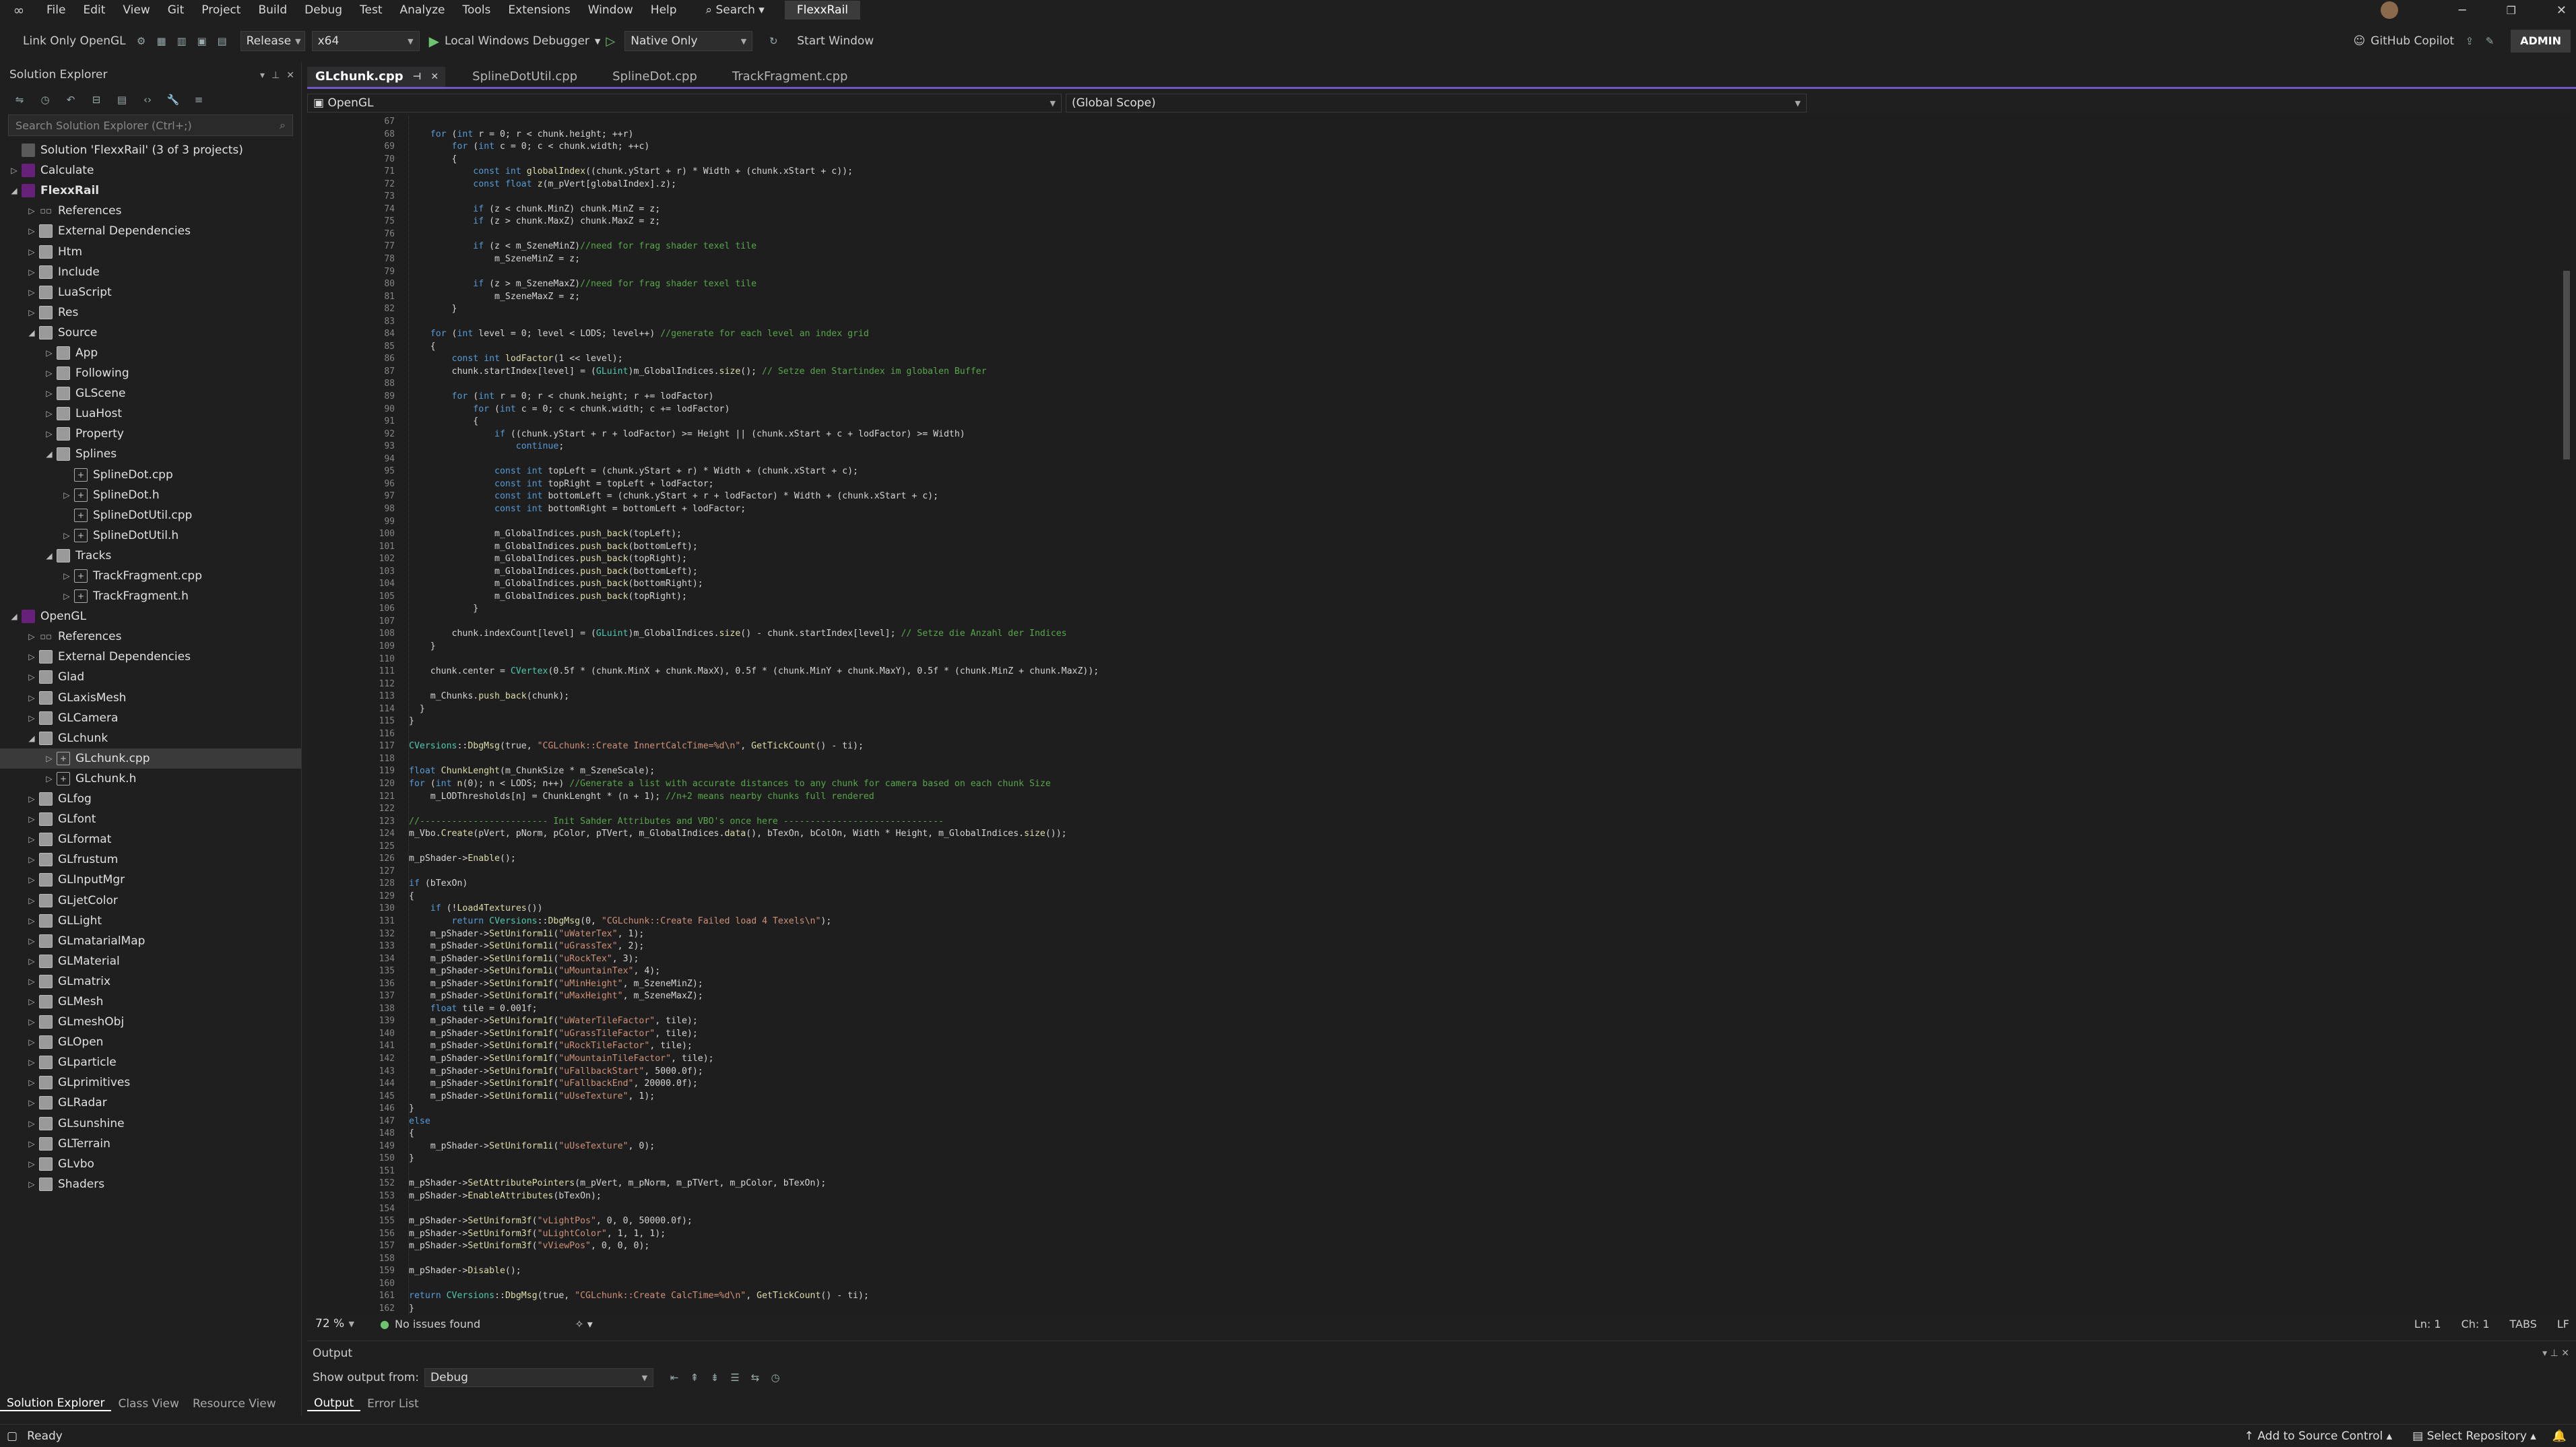 Image resolution: width=2576 pixels, height=1447 pixels. I want to click on sync-icon: ⇋, so click(19, 99).